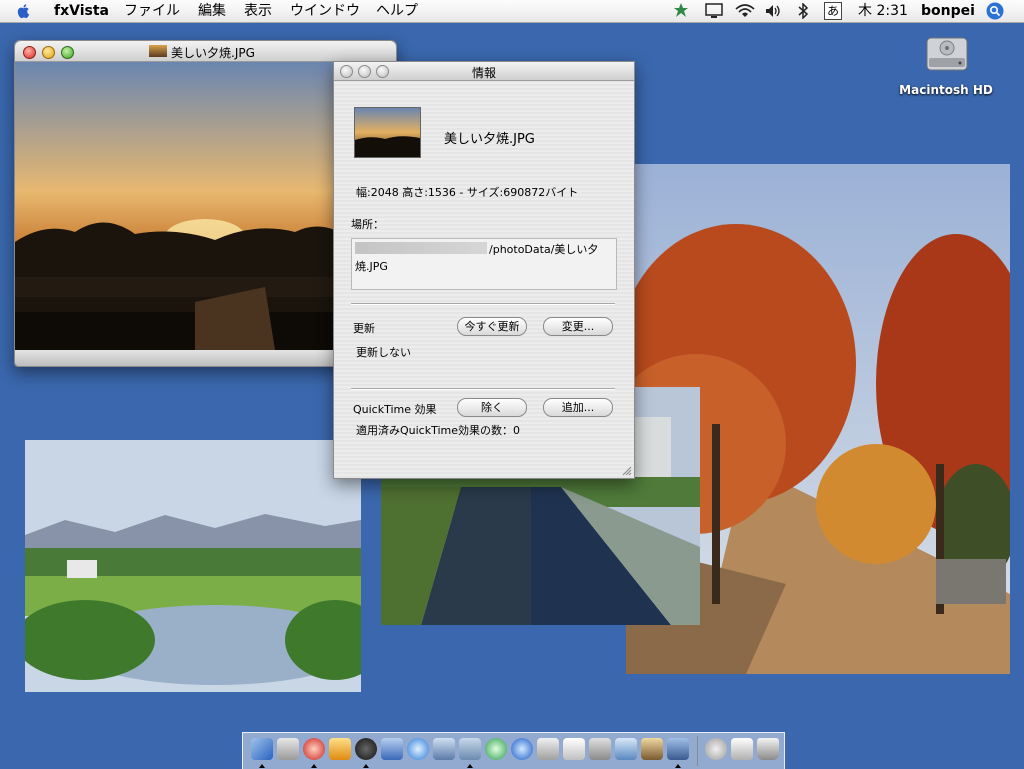 This screenshot has height=769, width=1024. I want to click on spotlight-search-icon, so click(995, 11).